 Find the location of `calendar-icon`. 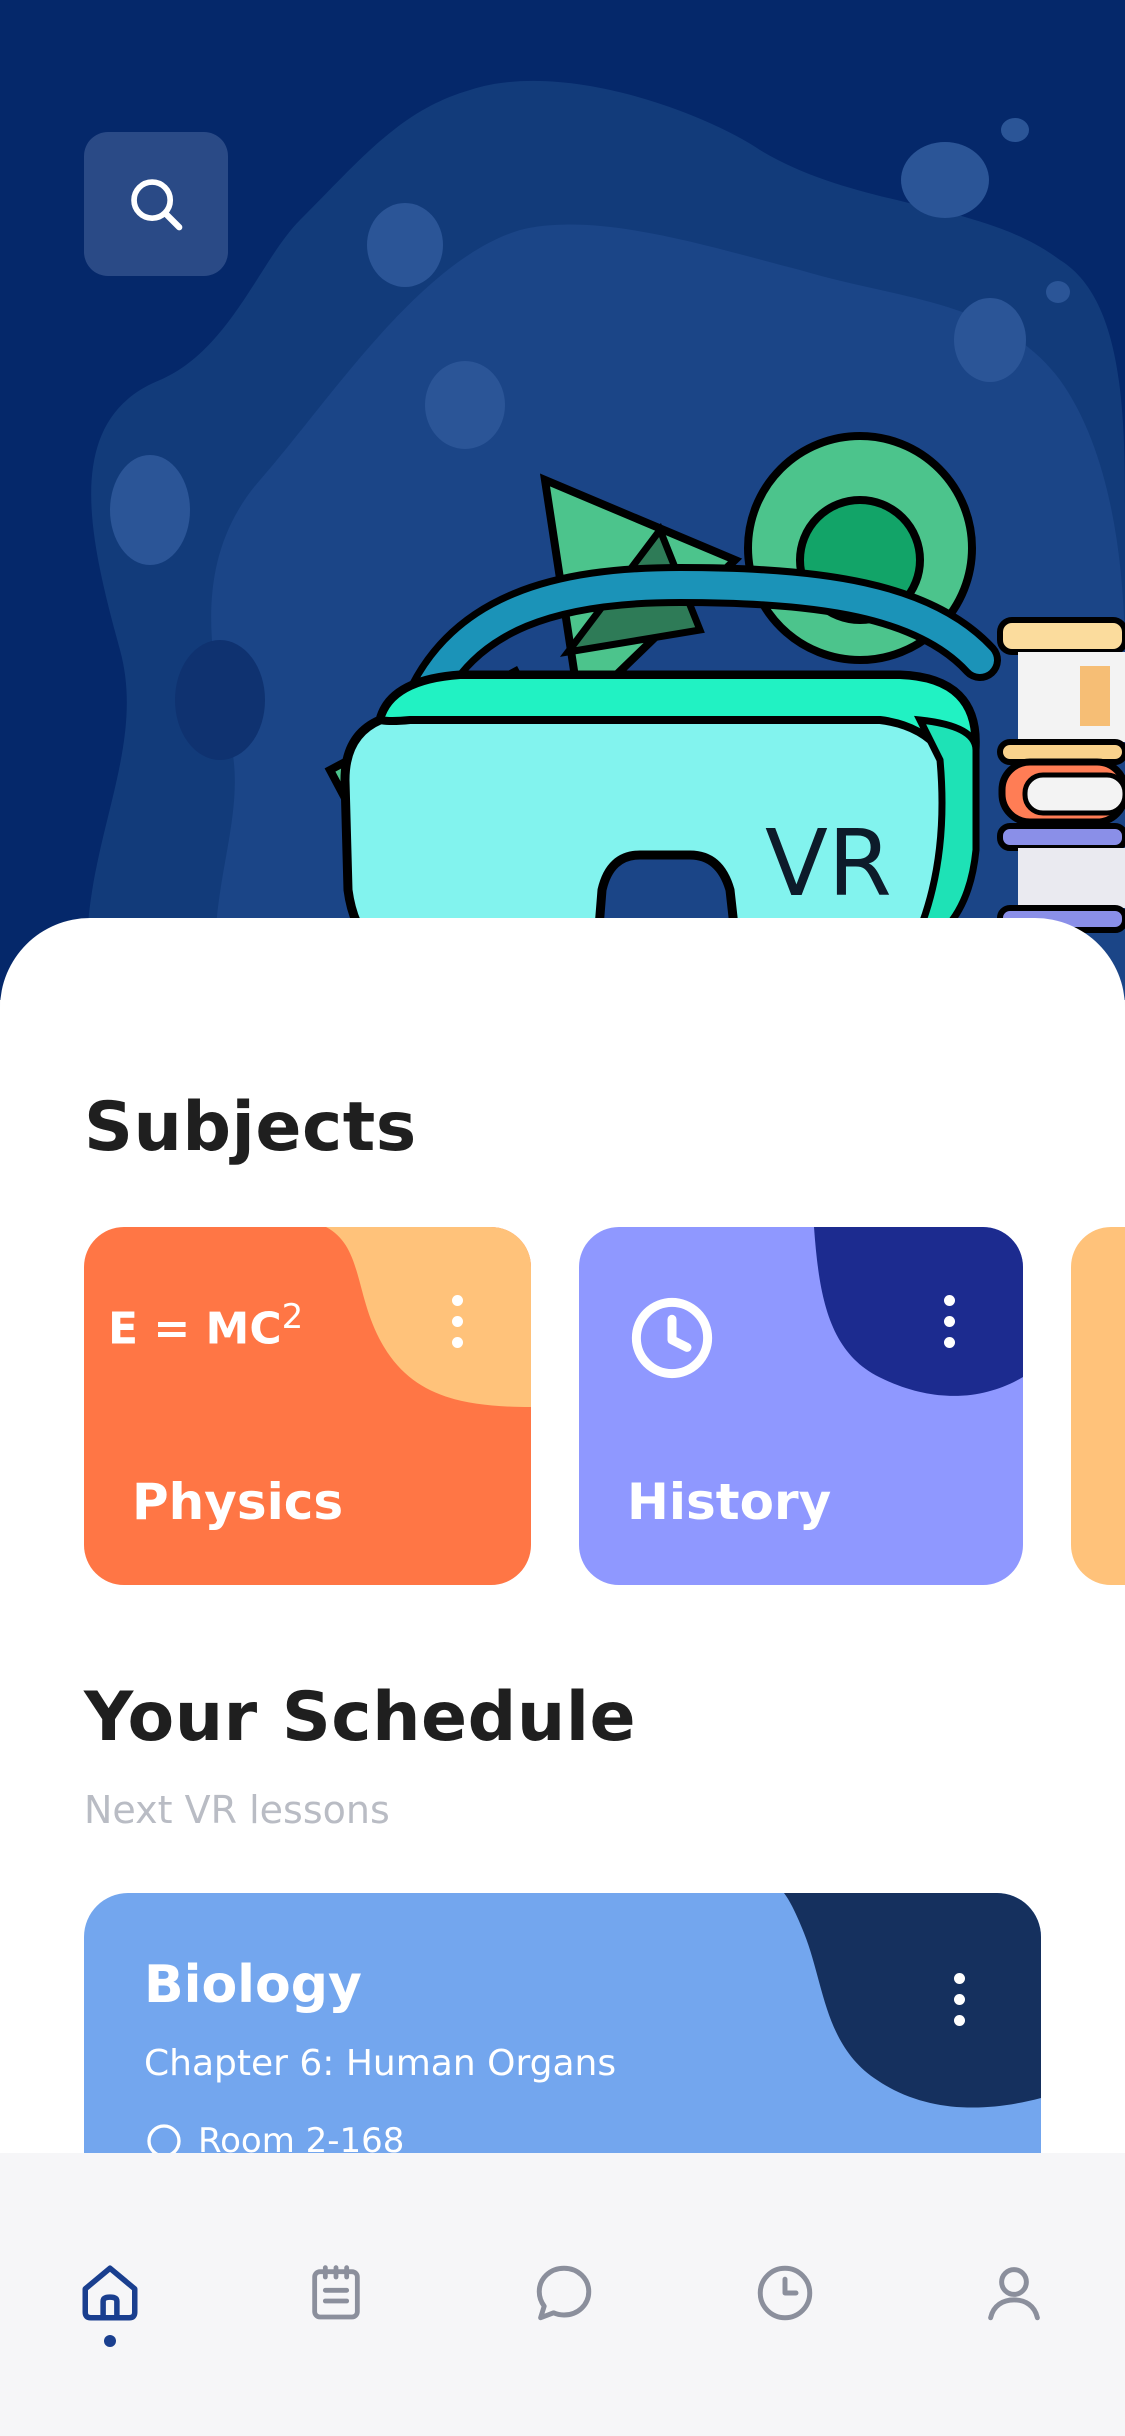

calendar-icon is located at coordinates (336, 2292).